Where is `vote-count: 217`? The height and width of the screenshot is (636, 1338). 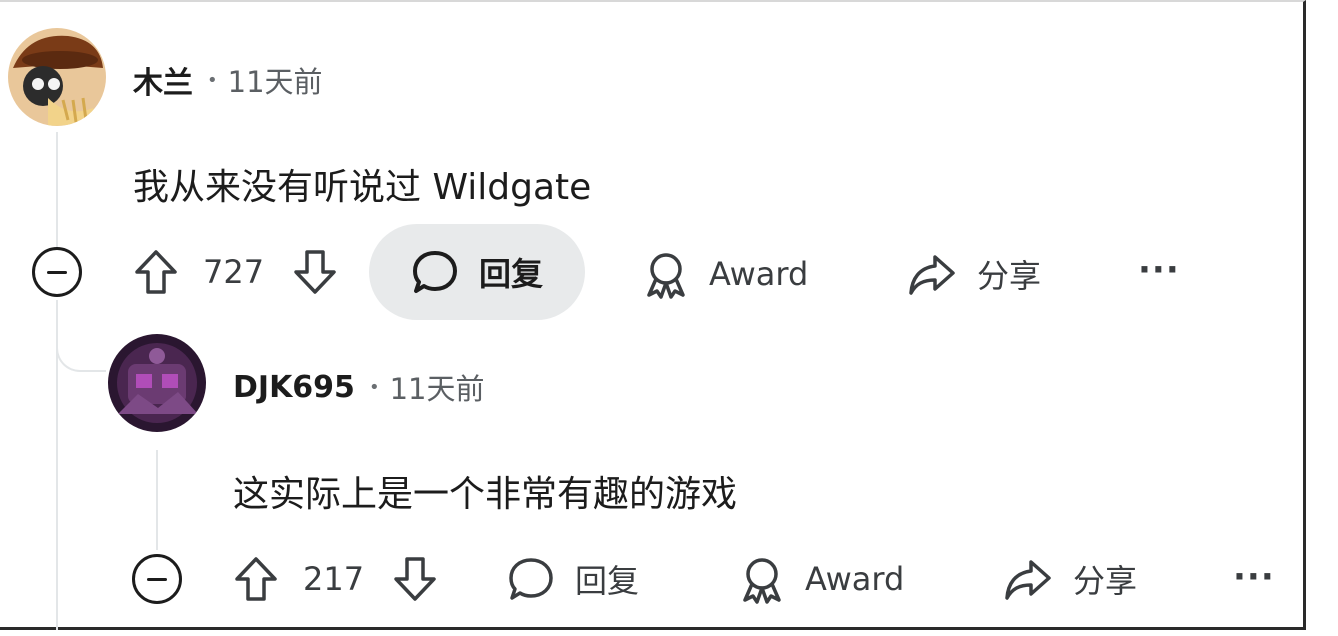
vote-count: 217 is located at coordinates (334, 579).